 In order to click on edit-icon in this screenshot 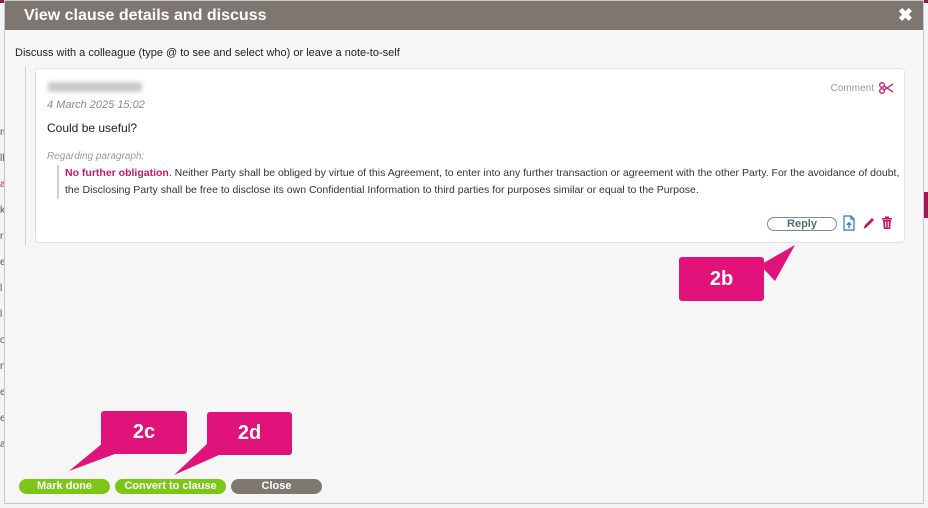, I will do `click(869, 223)`.